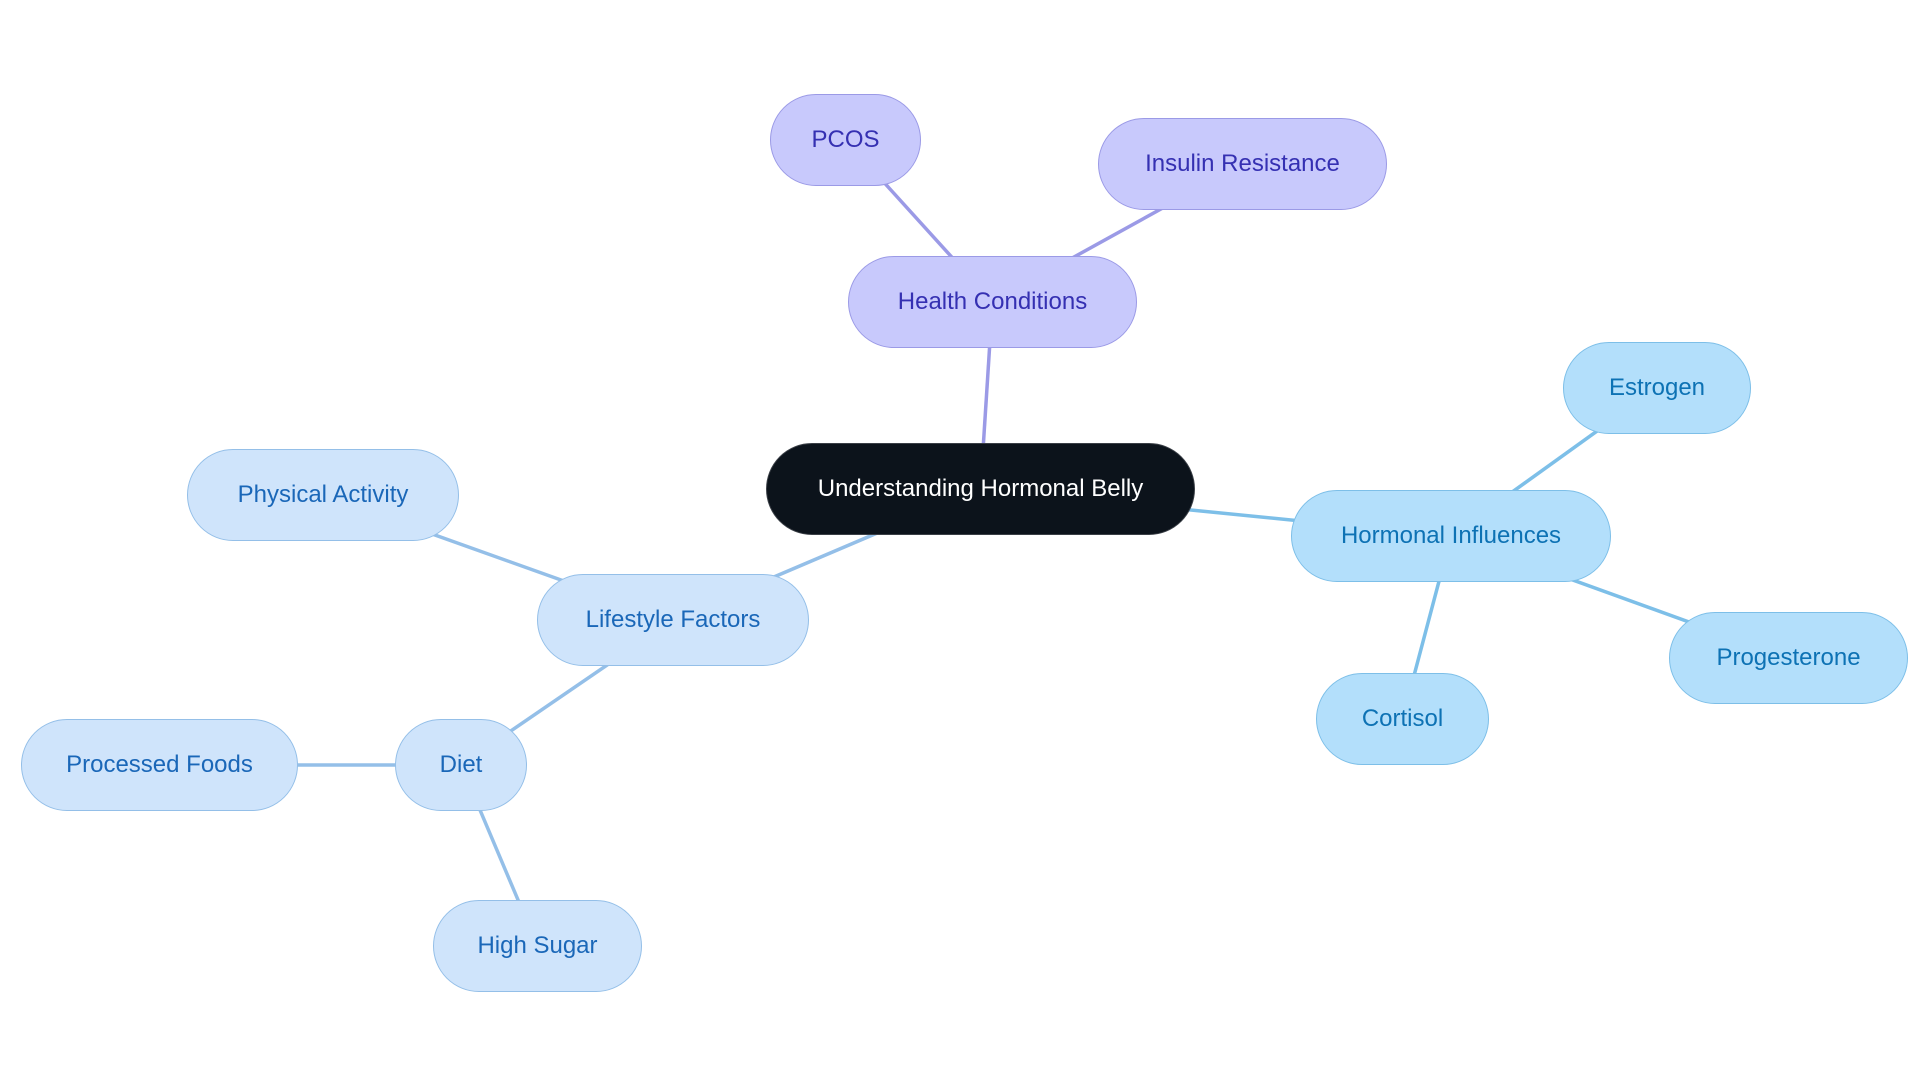 This screenshot has width=1920, height=1083. I want to click on node-diet: Diet, so click(461, 765).